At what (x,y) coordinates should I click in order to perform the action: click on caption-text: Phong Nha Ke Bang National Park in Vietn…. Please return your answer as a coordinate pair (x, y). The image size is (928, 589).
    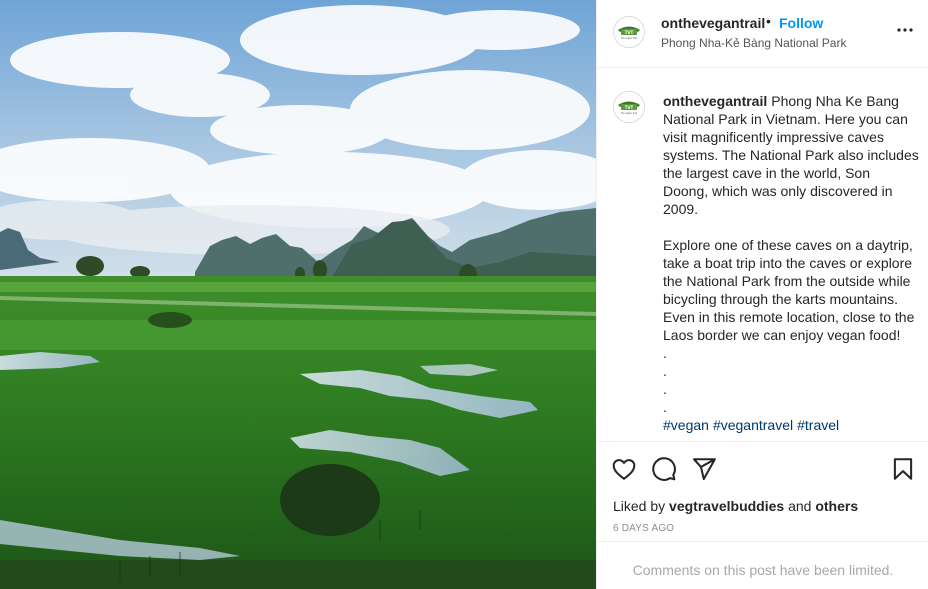
    Looking at the image, I should click on (791, 155).